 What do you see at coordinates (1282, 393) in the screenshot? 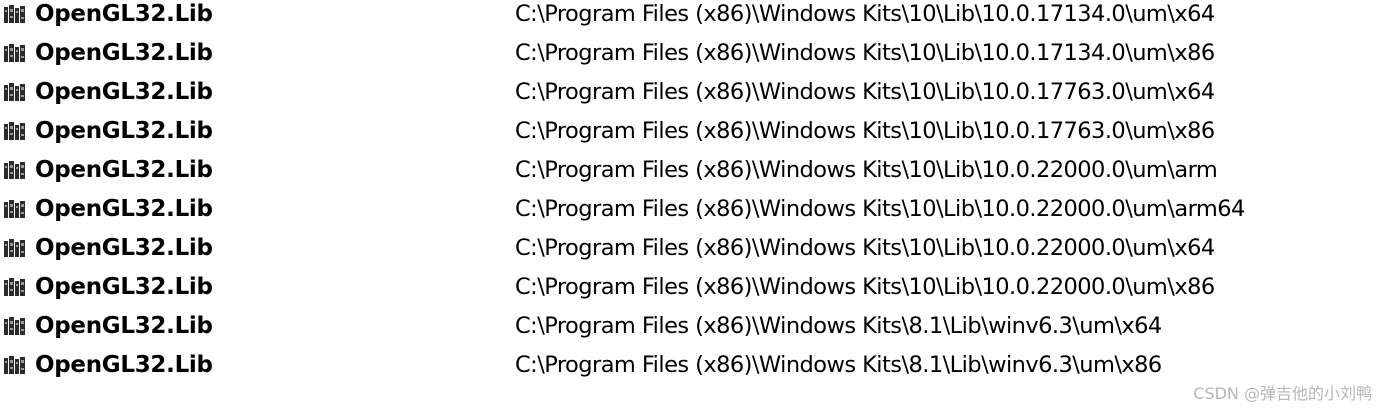
I see `watermark-text: CSDN @弹吉他的小刘鸭` at bounding box center [1282, 393].